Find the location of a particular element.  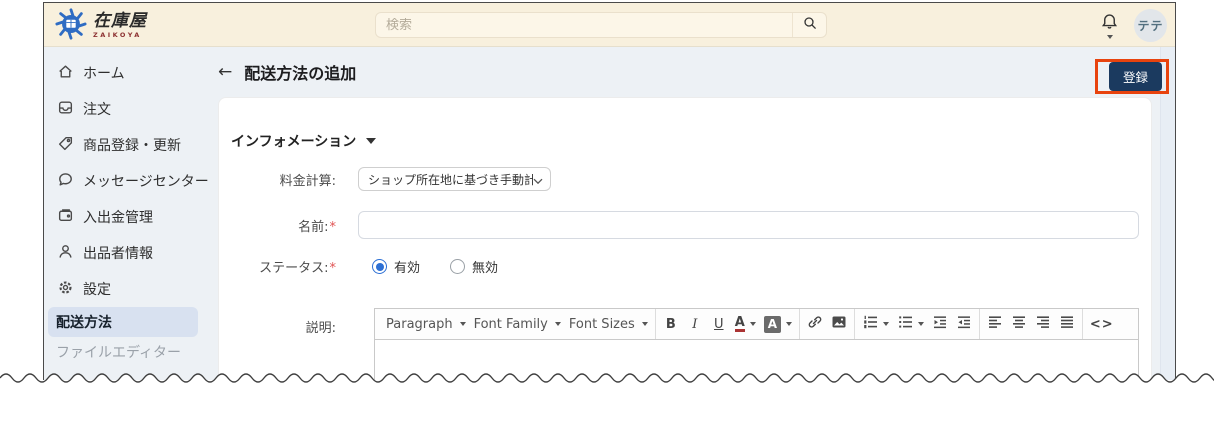

insert-image-button is located at coordinates (839, 324).